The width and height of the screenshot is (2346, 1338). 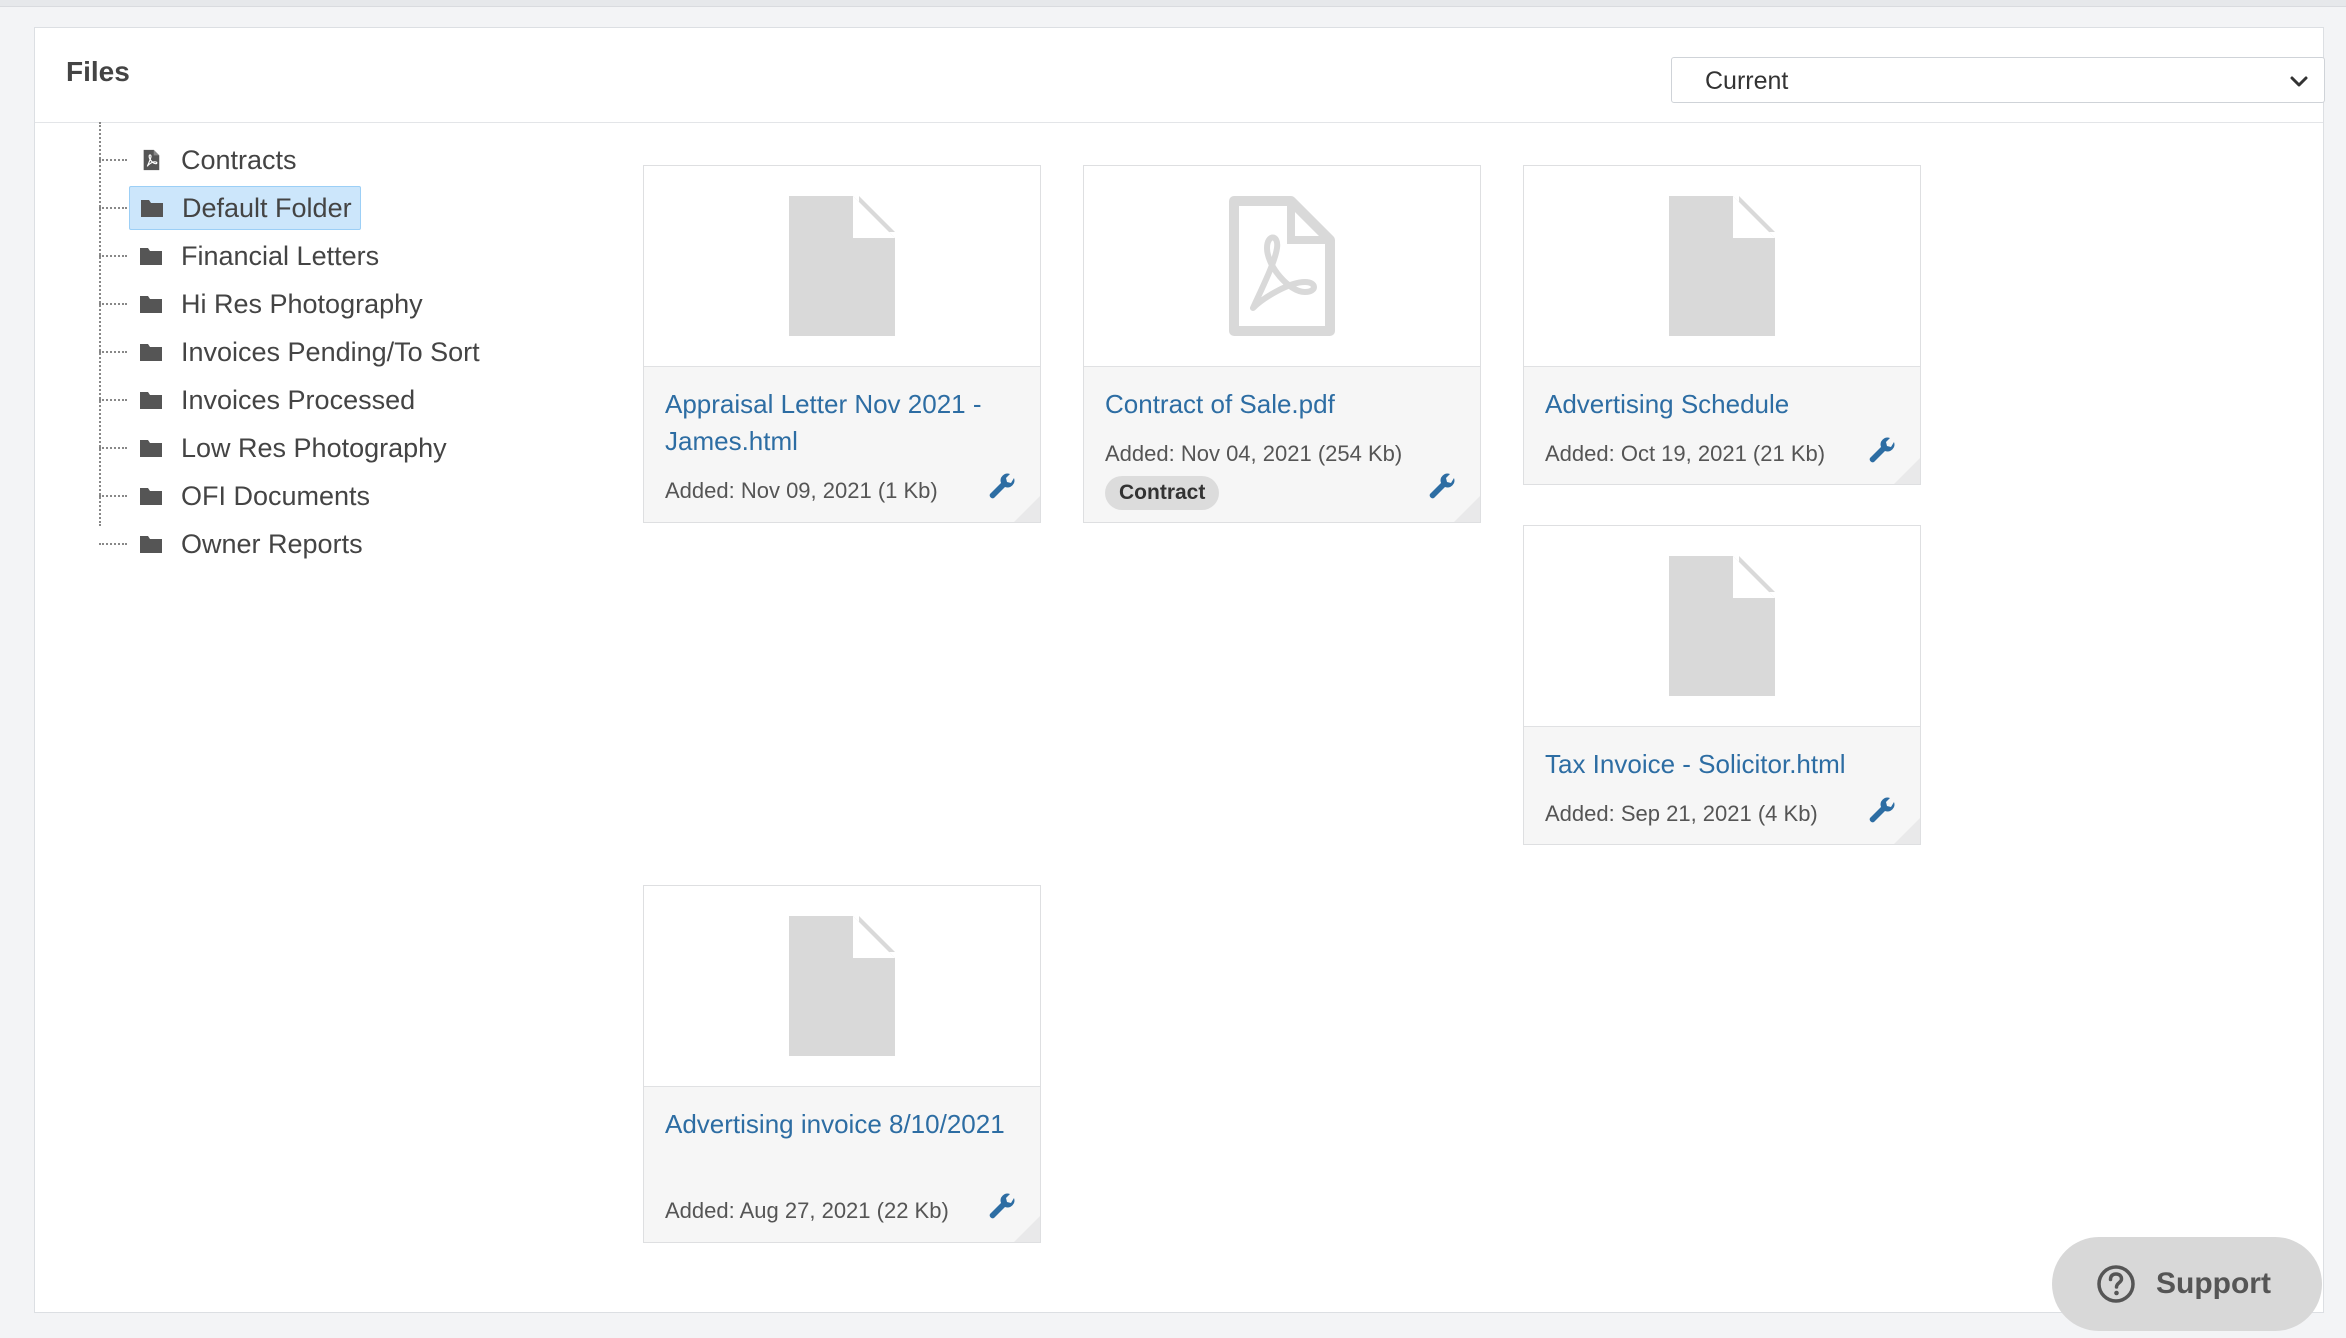 I want to click on file-name-link: Contract of Sale.pdf, so click(x=1280, y=404).